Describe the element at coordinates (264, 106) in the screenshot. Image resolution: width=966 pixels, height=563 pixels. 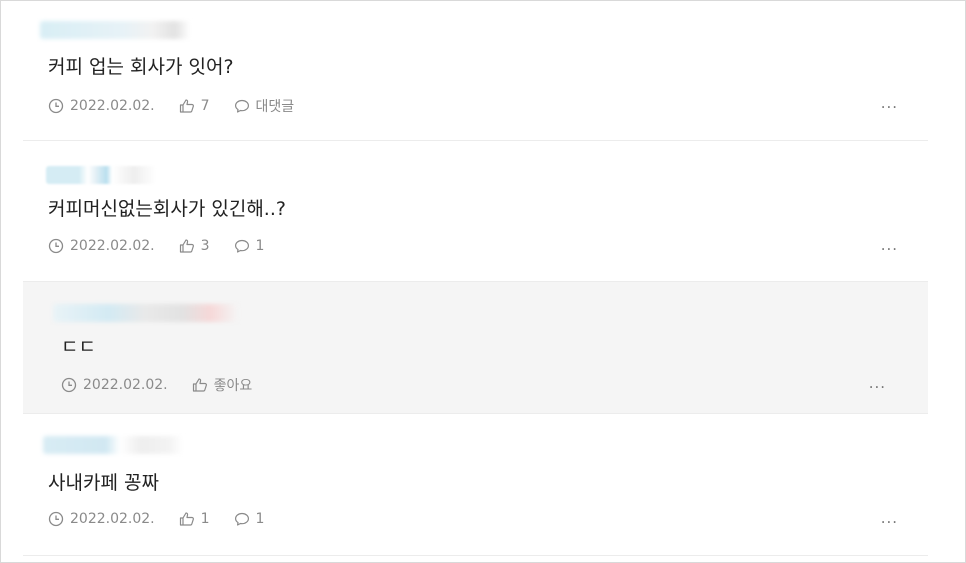
I see `reply-button: 대댓글` at that location.